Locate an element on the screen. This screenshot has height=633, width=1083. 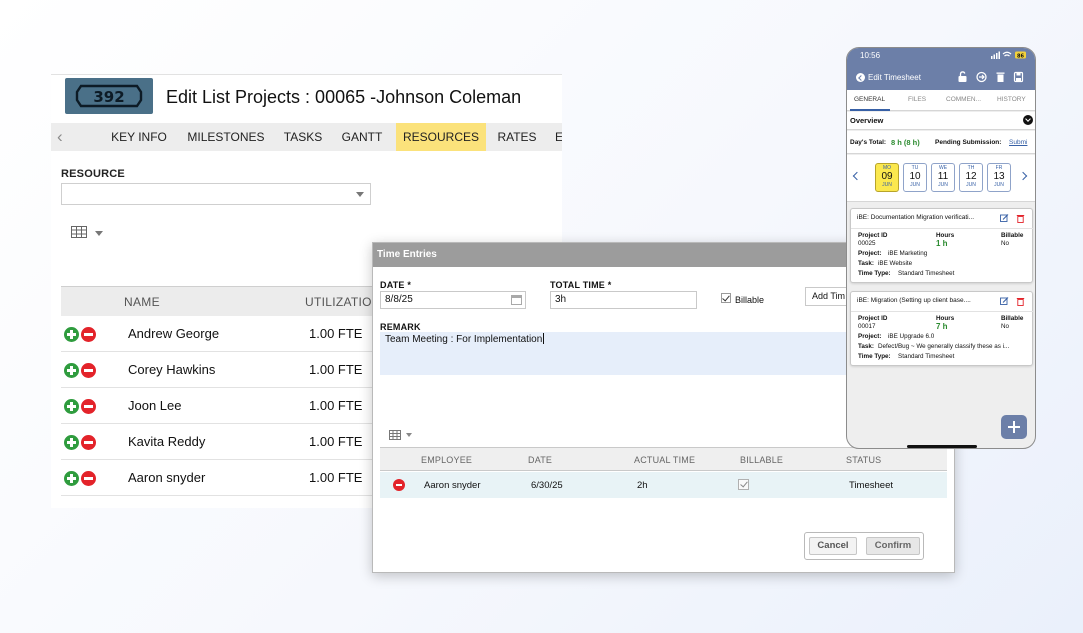
tab-truncated: E is located at coordinates (557, 137).